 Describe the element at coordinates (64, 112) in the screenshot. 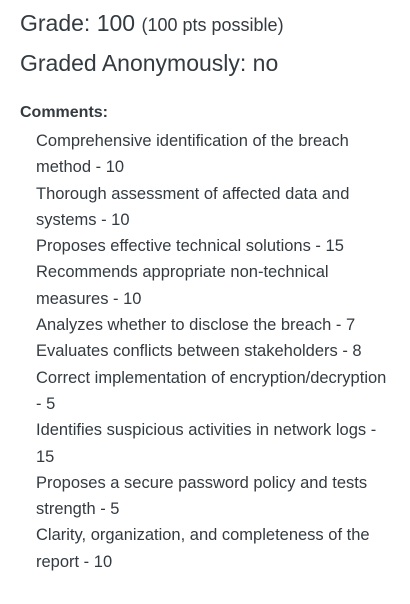

I see `comments-heading: Comments:` at that location.